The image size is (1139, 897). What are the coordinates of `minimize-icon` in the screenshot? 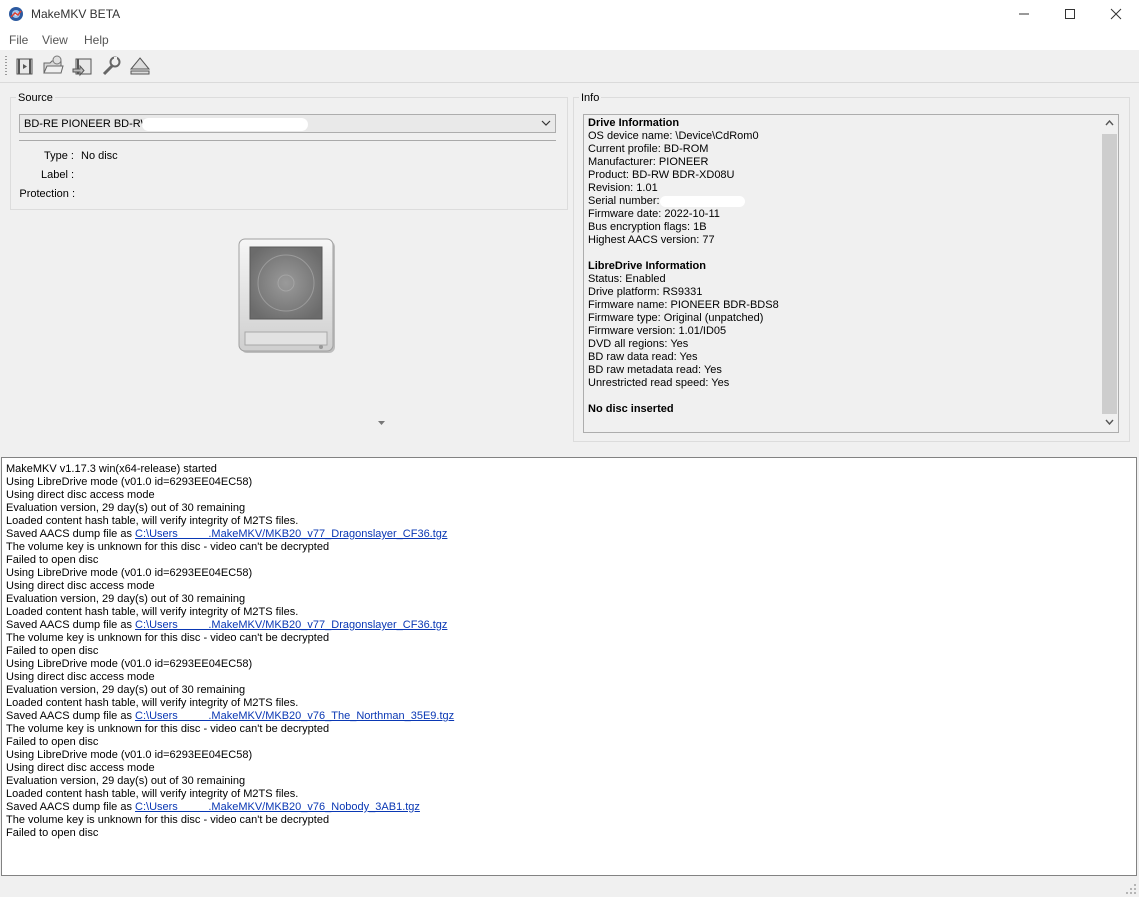 It's located at (1024, 14).